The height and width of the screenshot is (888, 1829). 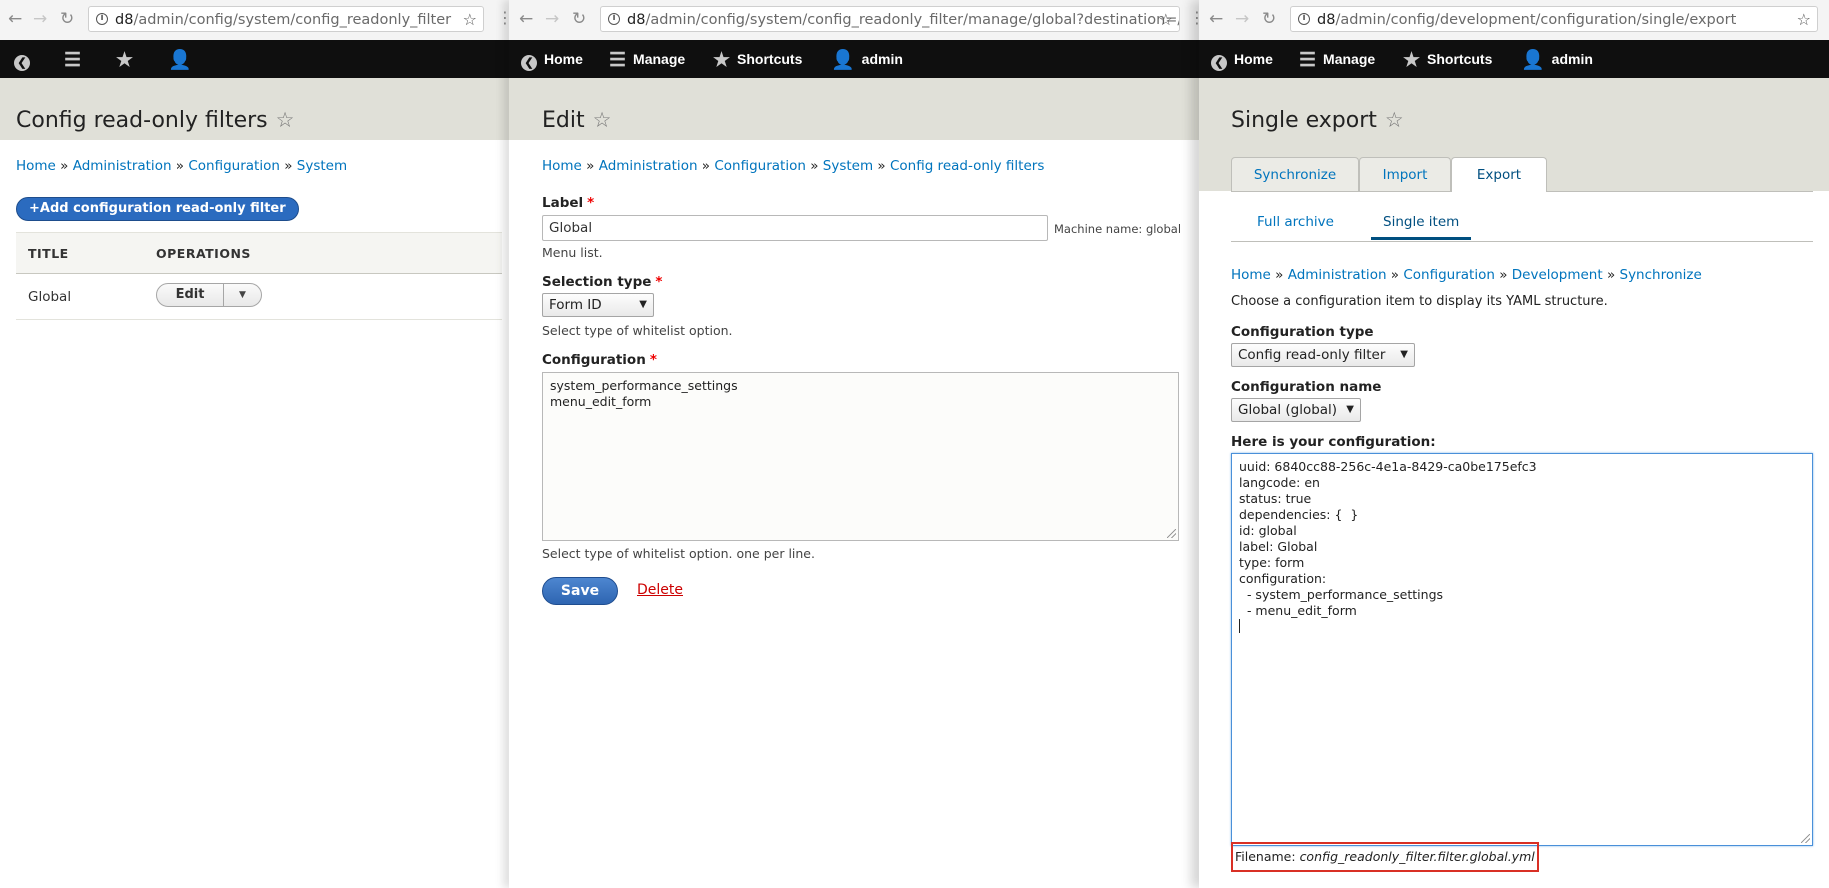 I want to click on row-title: Global, so click(x=50, y=297).